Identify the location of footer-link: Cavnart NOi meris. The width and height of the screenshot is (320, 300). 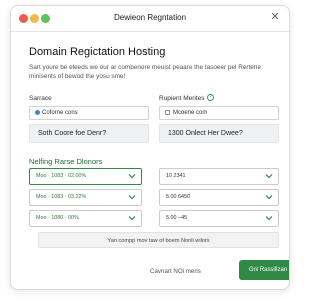
(175, 271).